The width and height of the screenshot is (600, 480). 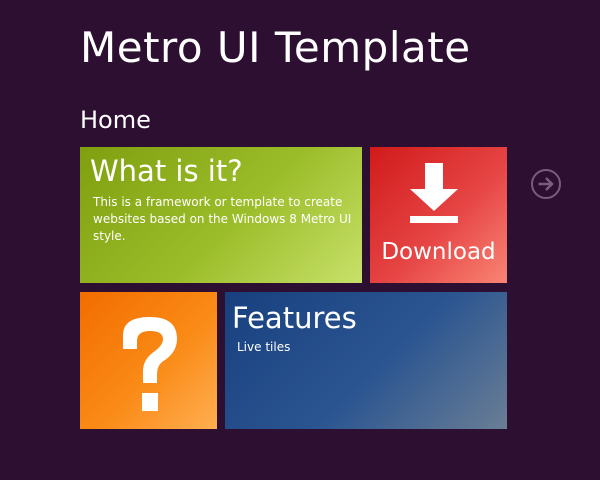 What do you see at coordinates (366, 360) in the screenshot?
I see `tile-features: Features Live tiles` at bounding box center [366, 360].